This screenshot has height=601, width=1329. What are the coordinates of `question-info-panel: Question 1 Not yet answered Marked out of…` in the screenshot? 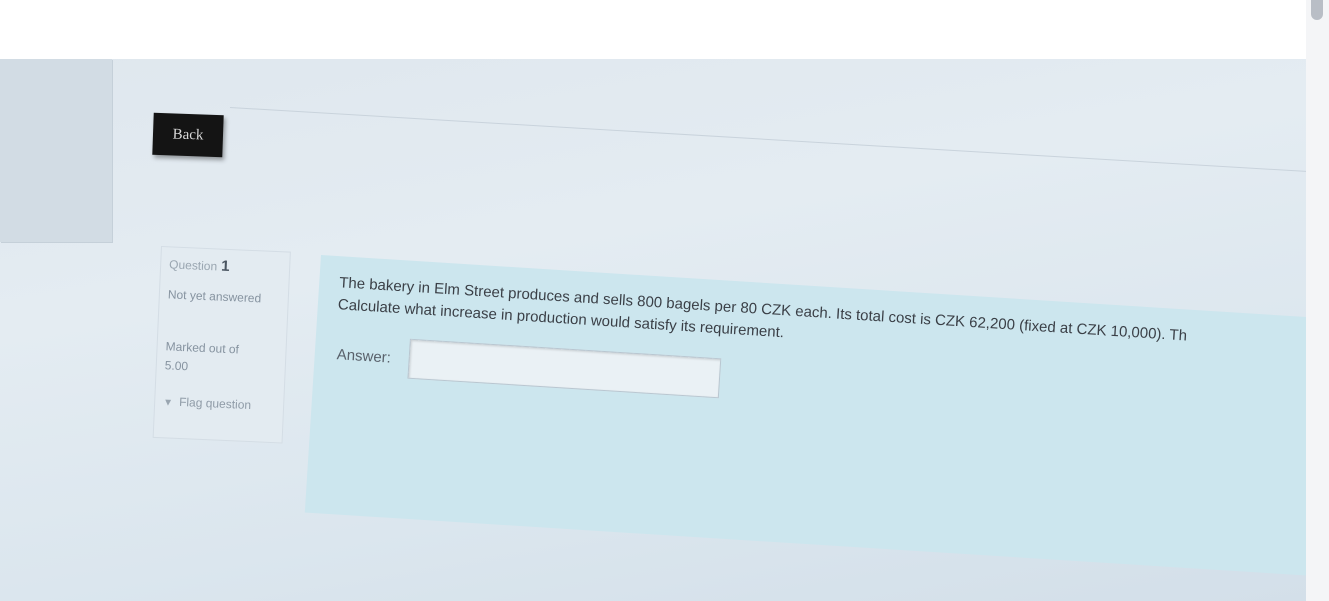 It's located at (221, 345).